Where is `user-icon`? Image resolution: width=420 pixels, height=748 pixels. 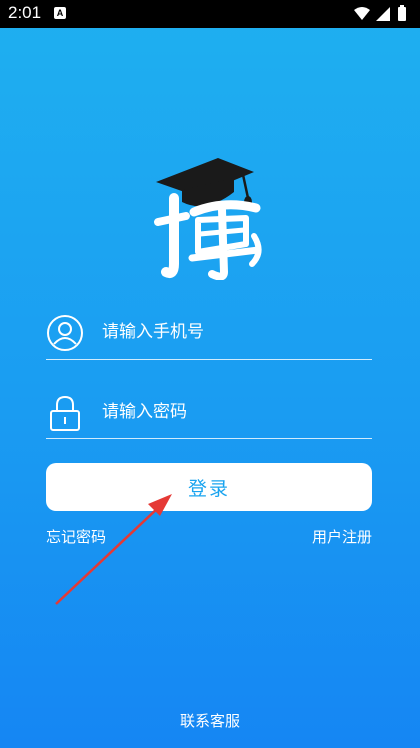 user-icon is located at coordinates (65, 333).